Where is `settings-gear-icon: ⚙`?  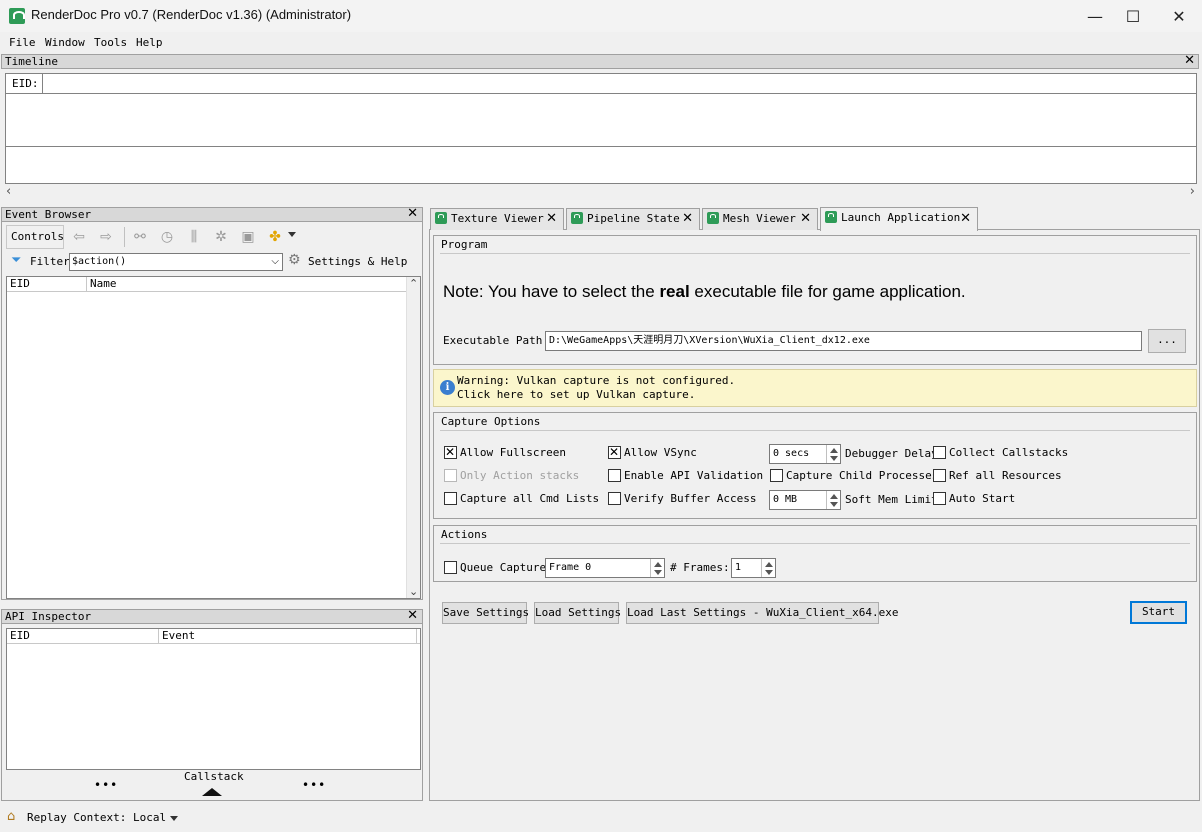 settings-gear-icon: ⚙ is located at coordinates (294, 260).